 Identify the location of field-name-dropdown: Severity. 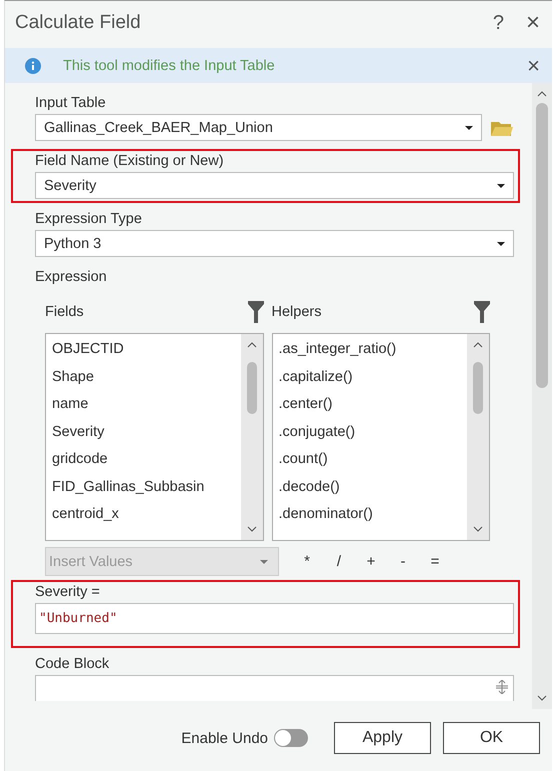
(274, 185).